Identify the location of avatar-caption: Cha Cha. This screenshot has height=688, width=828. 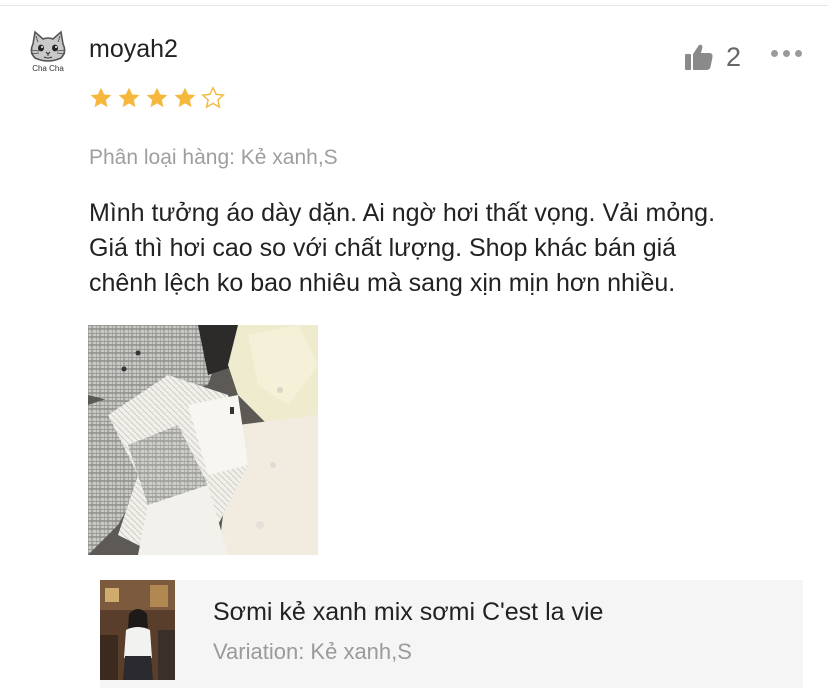
(48, 68).